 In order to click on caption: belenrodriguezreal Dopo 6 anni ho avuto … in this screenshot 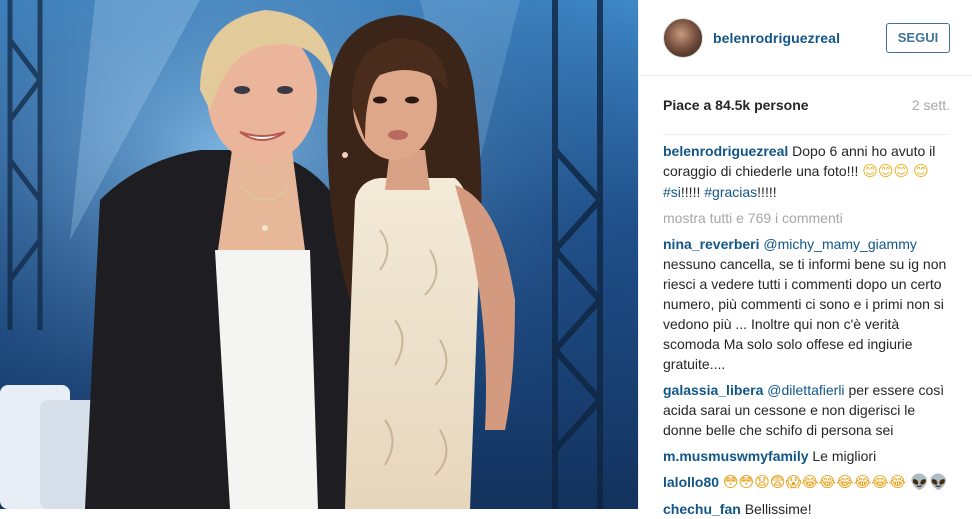, I will do `click(806, 171)`.